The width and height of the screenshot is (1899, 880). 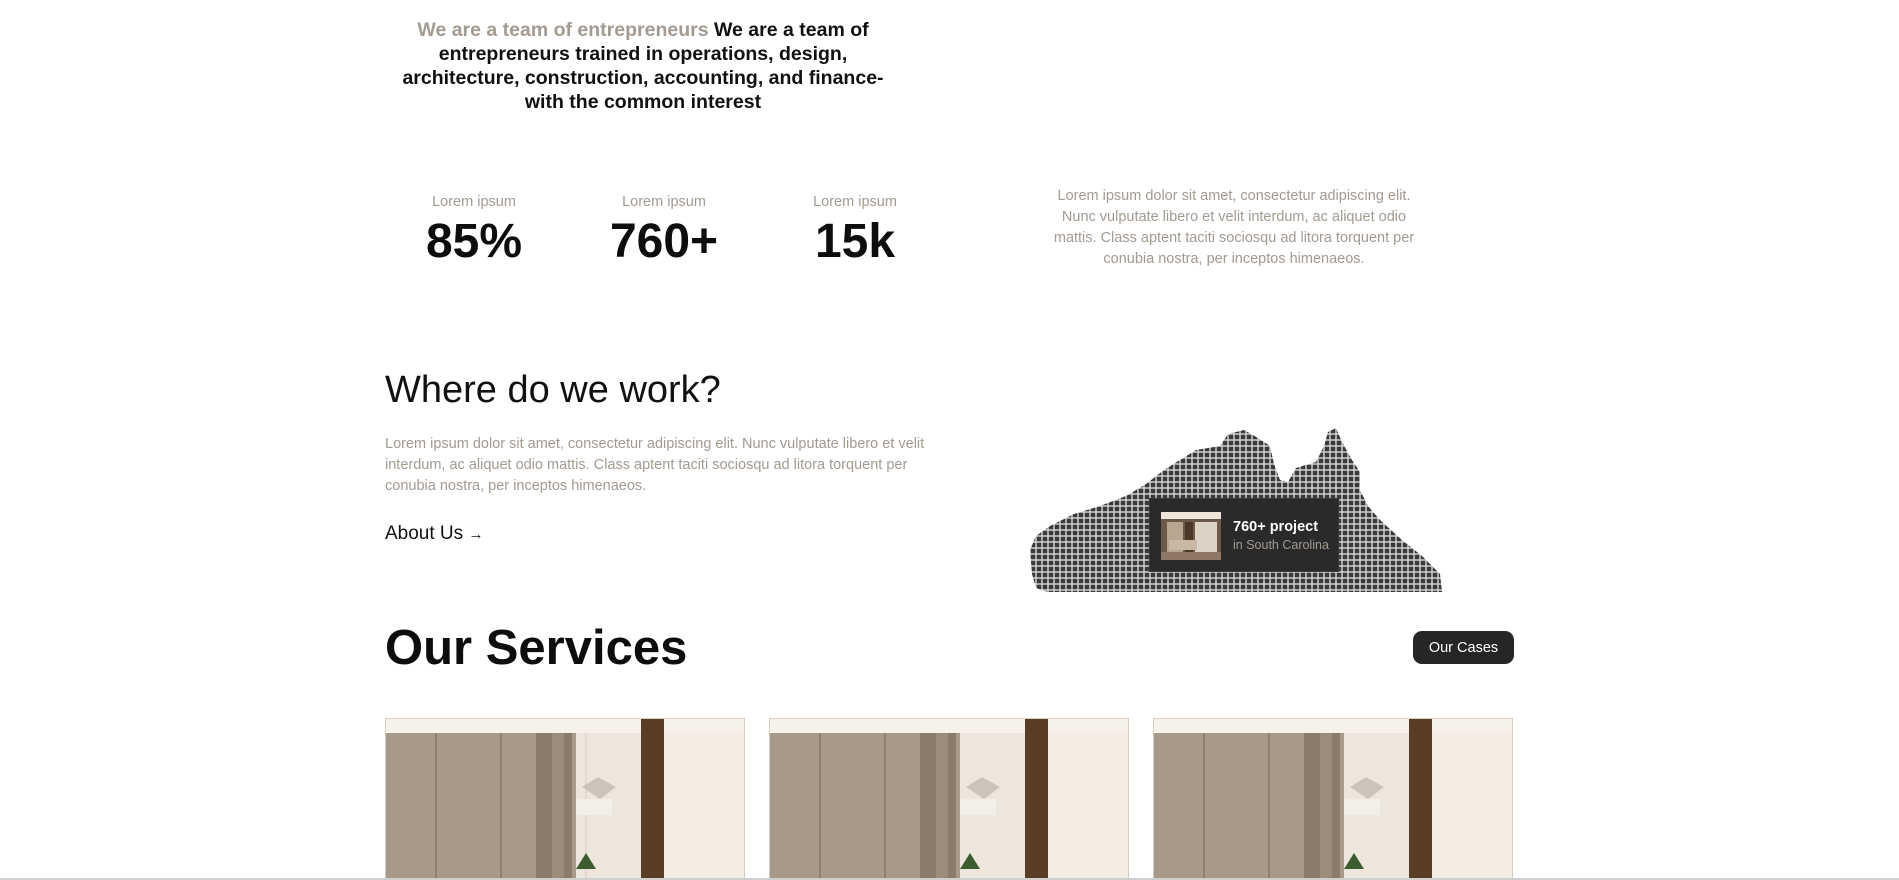 What do you see at coordinates (855, 241) in the screenshot?
I see `stat-value: 15k` at bounding box center [855, 241].